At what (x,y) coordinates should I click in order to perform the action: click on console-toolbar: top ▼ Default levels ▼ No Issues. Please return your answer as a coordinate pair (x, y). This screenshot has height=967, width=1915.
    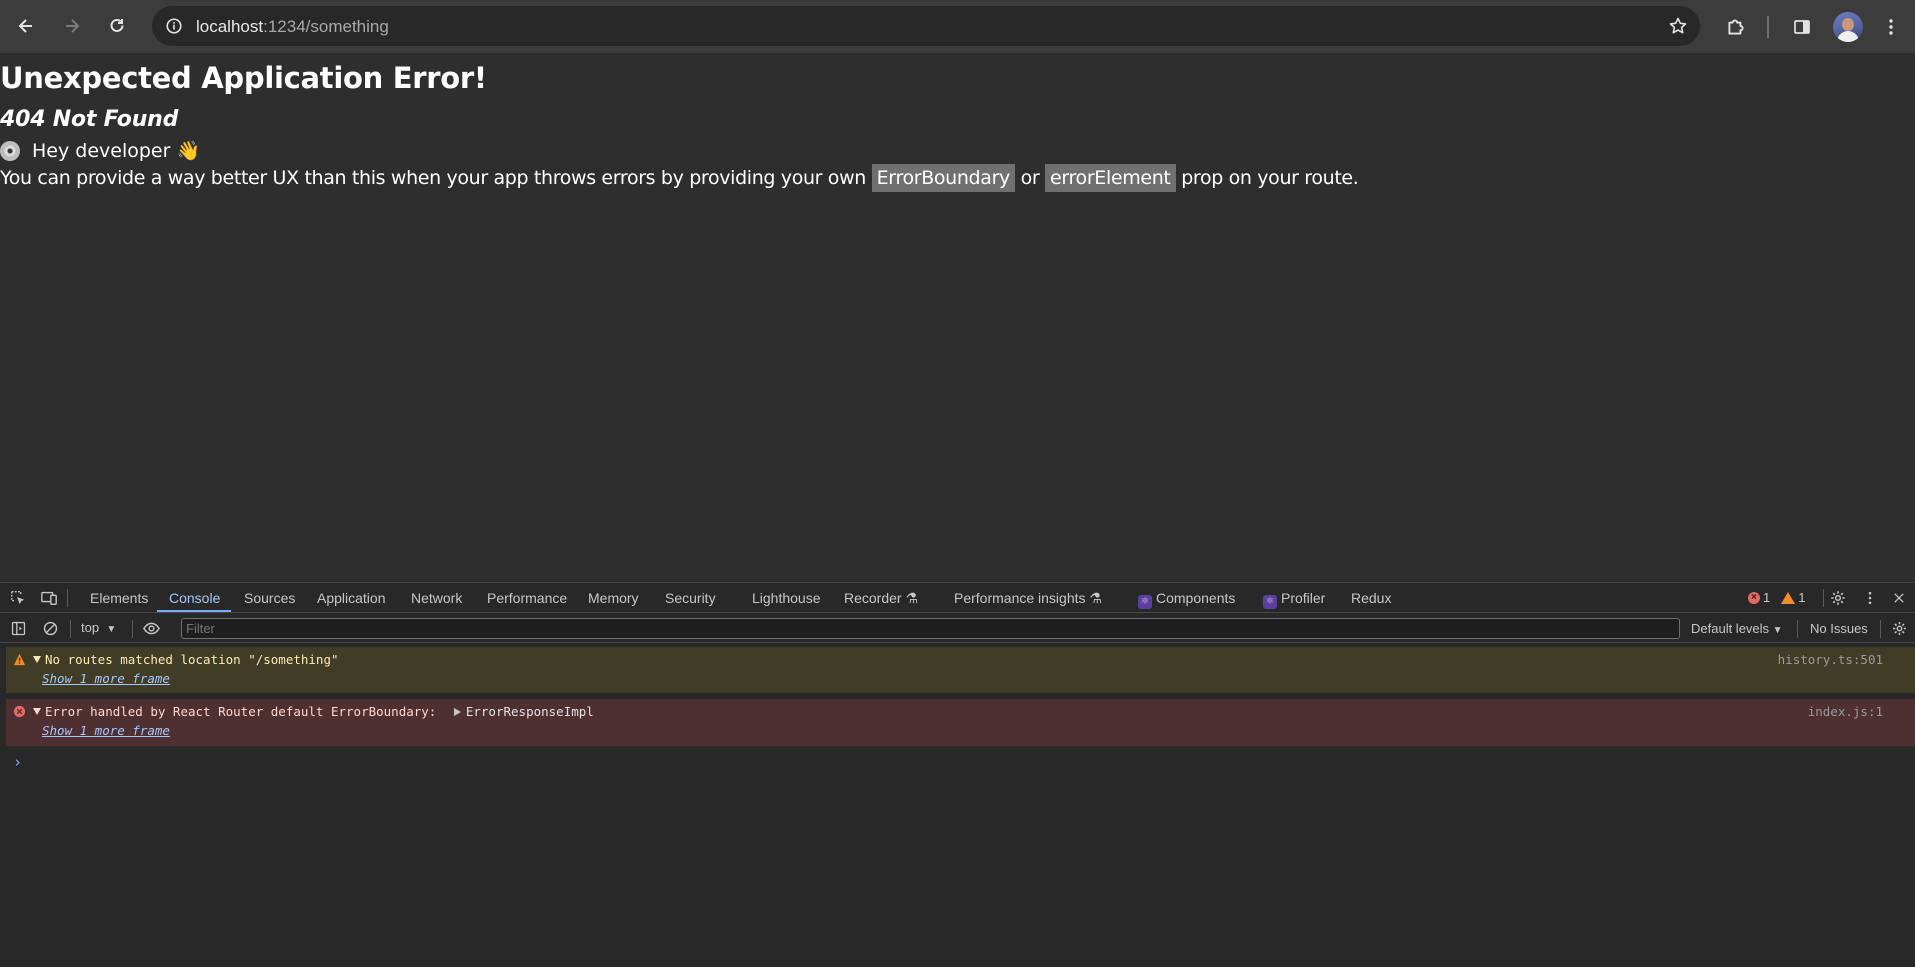
    Looking at the image, I should click on (957, 628).